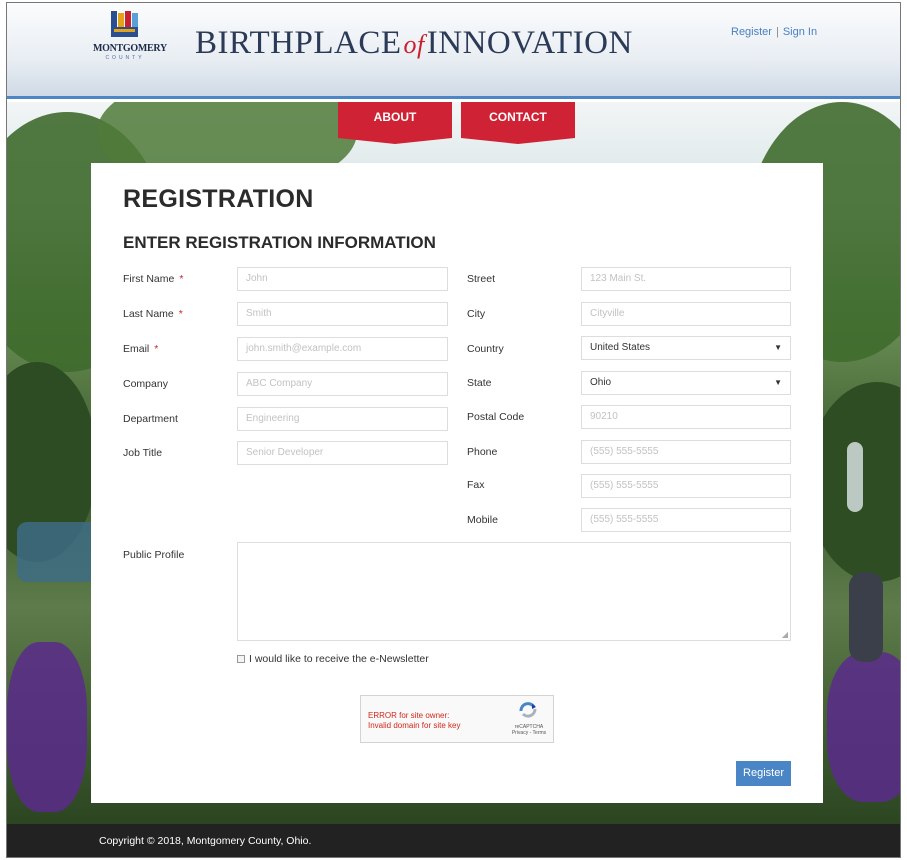  What do you see at coordinates (153, 314) in the screenshot?
I see `last-name-label: Last Name *` at bounding box center [153, 314].